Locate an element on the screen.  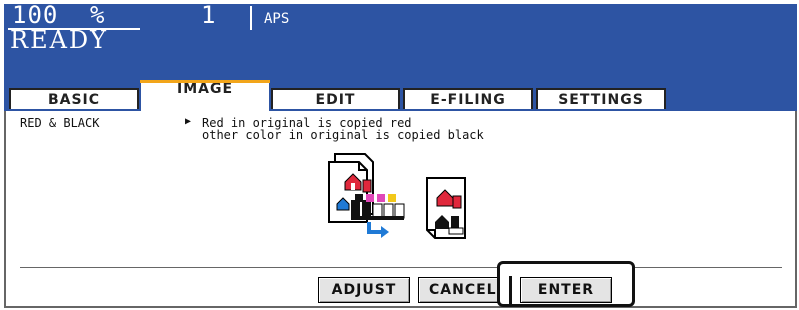
mode-description-line2: other color in original is copied black is located at coordinates (343, 135).